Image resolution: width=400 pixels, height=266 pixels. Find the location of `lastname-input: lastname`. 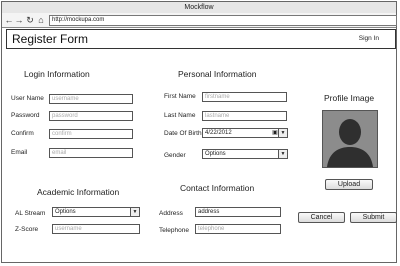

lastname-input: lastname is located at coordinates (244, 116).